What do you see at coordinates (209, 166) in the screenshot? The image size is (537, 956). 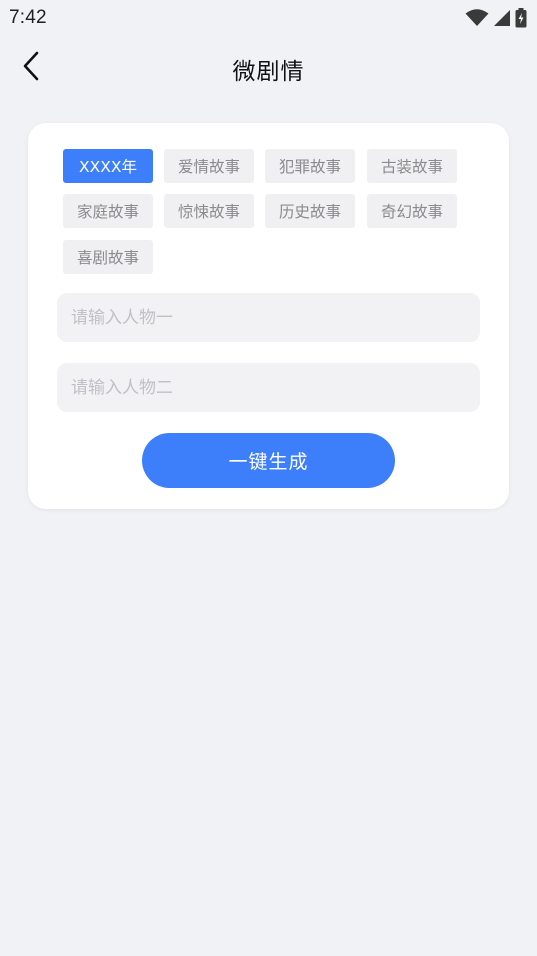 I see `tag-romance: 爱情故事` at bounding box center [209, 166].